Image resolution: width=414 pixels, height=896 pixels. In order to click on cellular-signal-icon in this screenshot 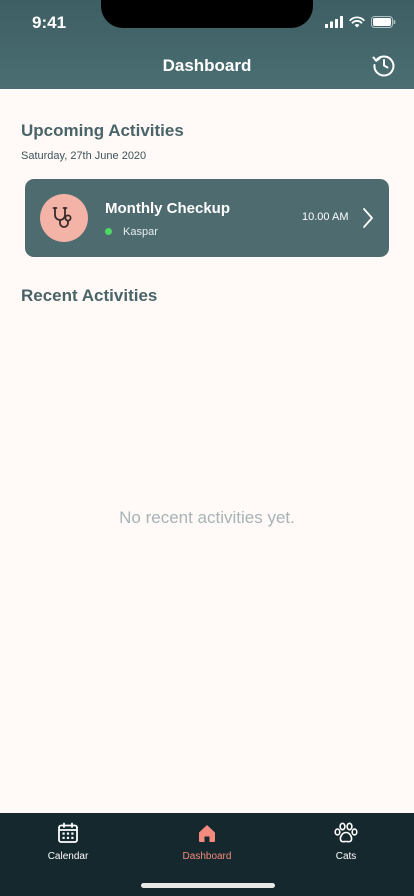, I will do `click(334, 22)`.